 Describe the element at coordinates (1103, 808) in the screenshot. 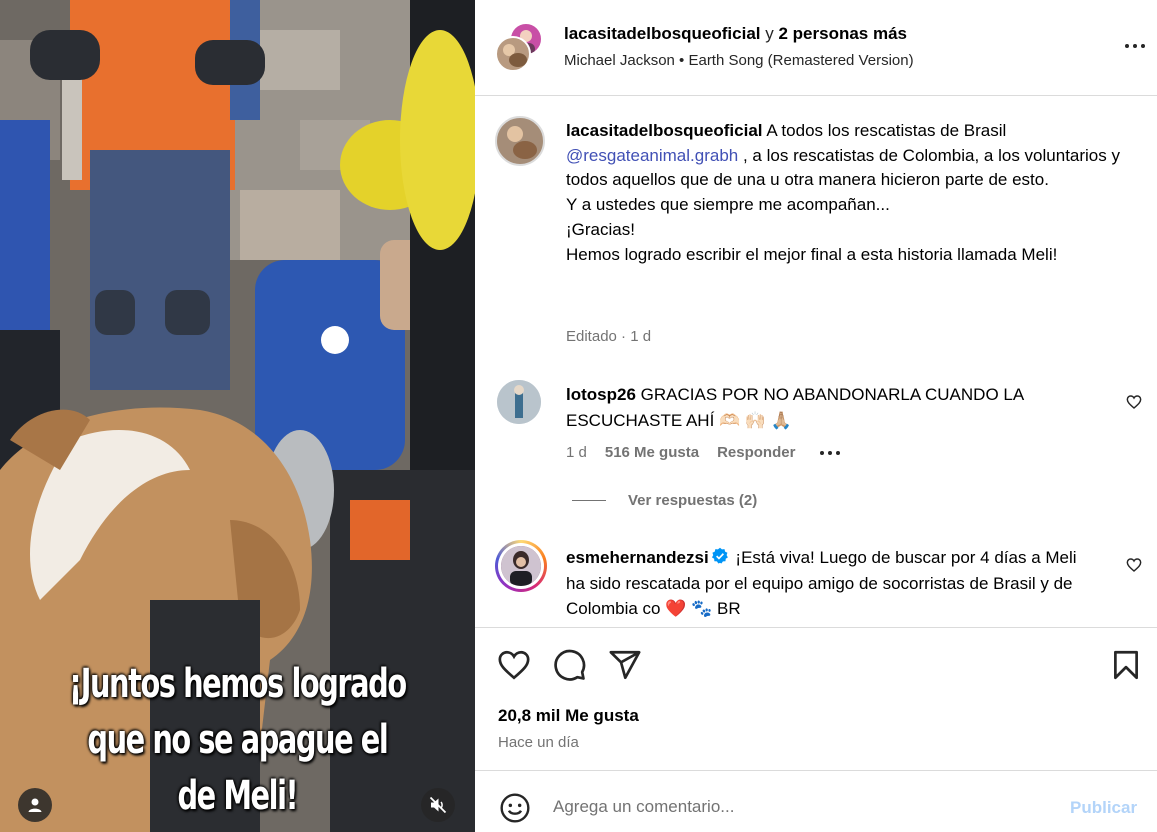

I see `publish-button: Publicar` at that location.